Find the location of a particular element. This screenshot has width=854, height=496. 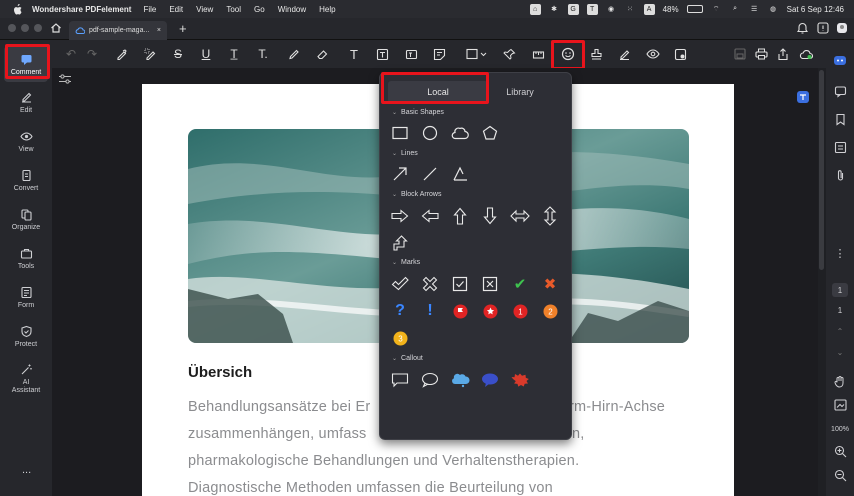

apple-icon is located at coordinates (19, 9).